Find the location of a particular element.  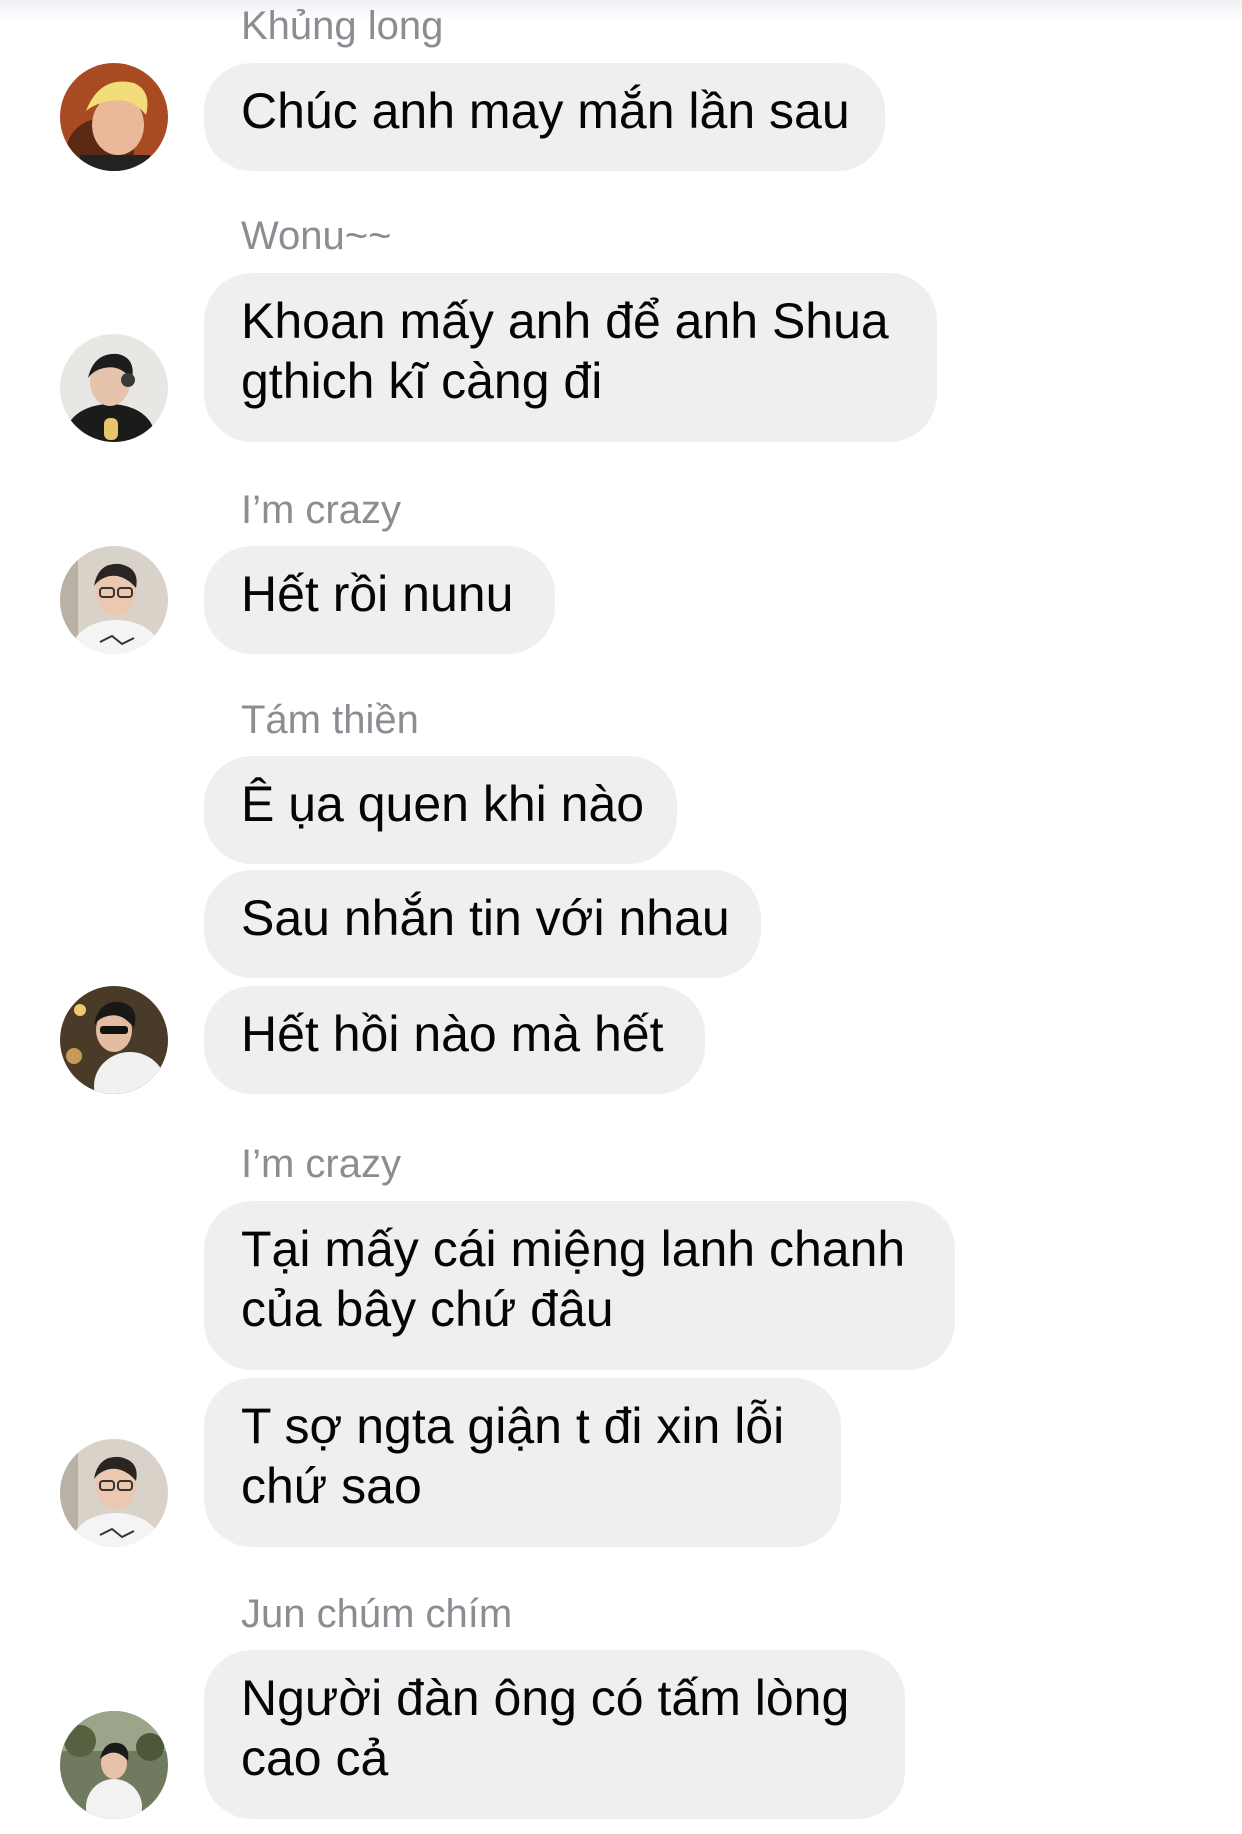

message-text: Chúc anh may mắn lần sau is located at coordinates (545, 111).